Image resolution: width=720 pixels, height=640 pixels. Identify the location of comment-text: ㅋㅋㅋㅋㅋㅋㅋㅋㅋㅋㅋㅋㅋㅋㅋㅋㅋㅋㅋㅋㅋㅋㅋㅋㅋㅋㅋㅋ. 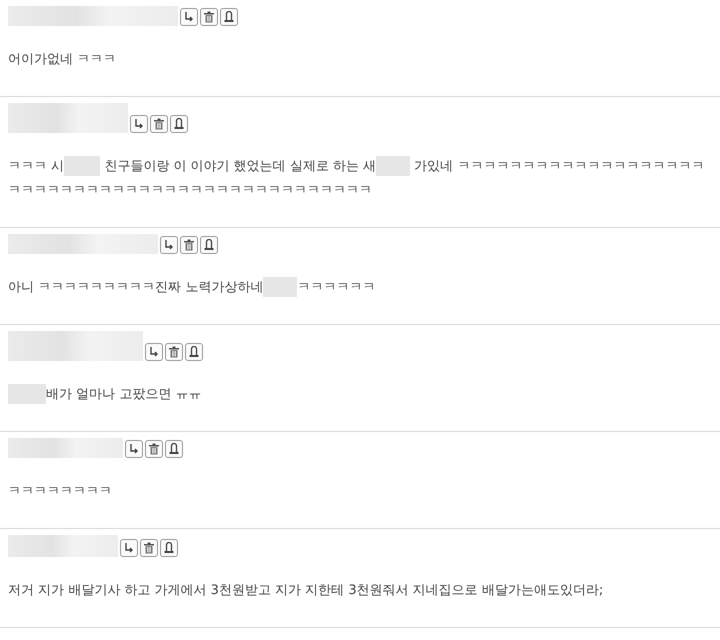
(190, 190).